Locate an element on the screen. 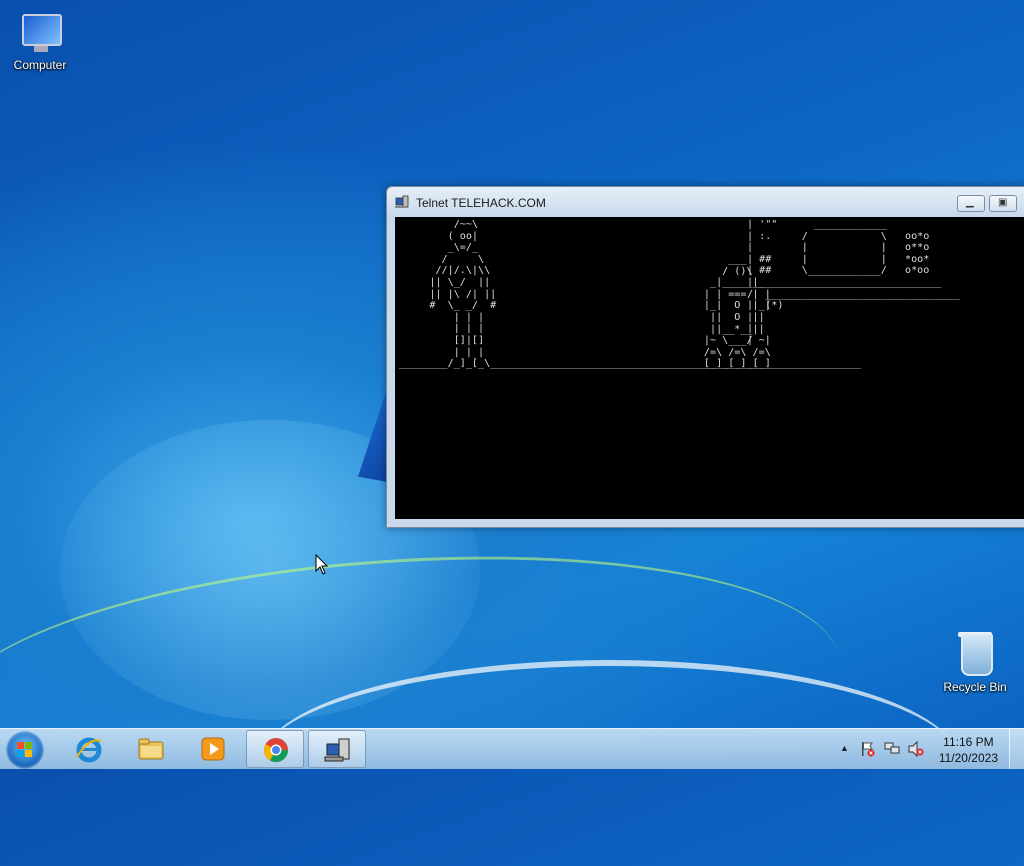 The image size is (1024, 866). minimize-button: ▁ is located at coordinates (971, 203).